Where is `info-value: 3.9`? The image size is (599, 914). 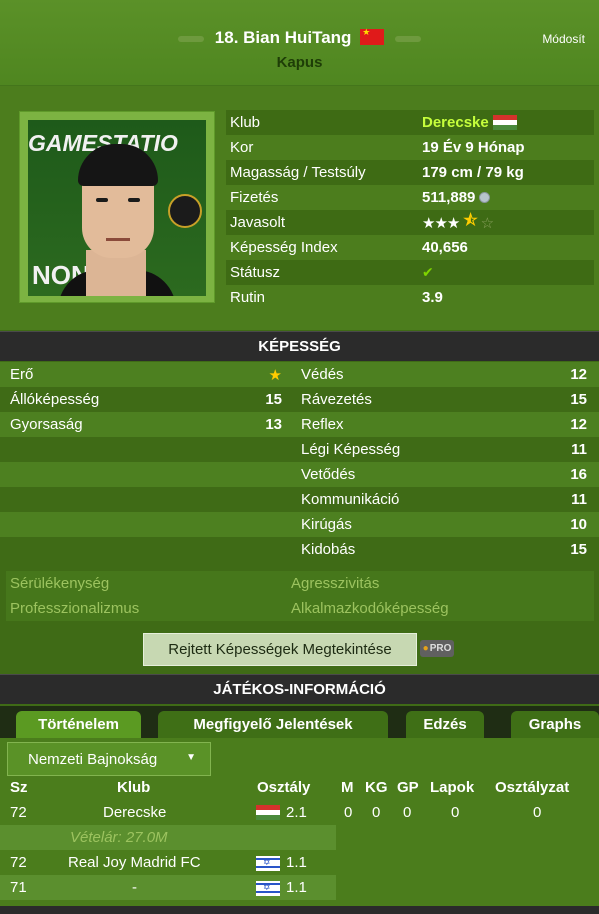
info-value: 3.9 is located at coordinates (432, 297).